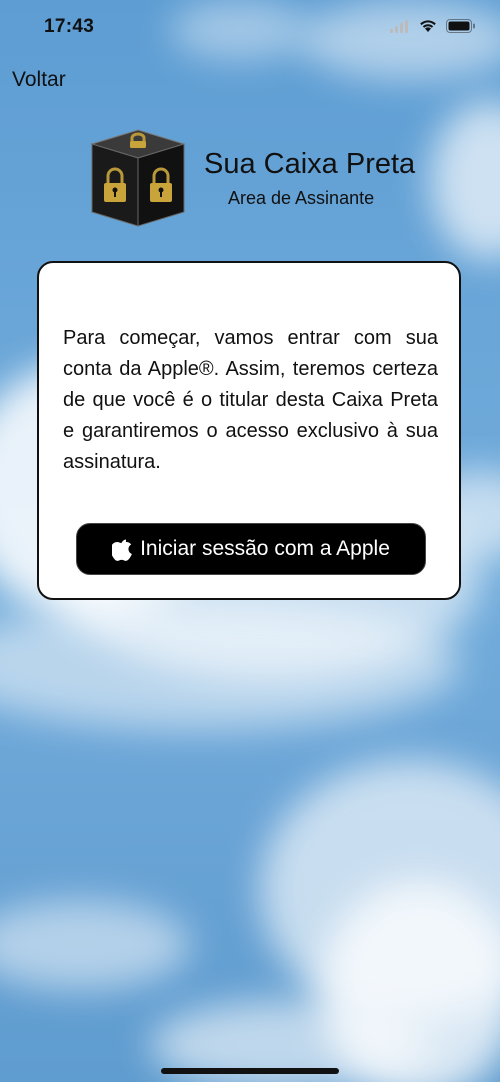 The image size is (500, 1082). Describe the element at coordinates (250, 1071) in the screenshot. I see `home-indicator` at that location.